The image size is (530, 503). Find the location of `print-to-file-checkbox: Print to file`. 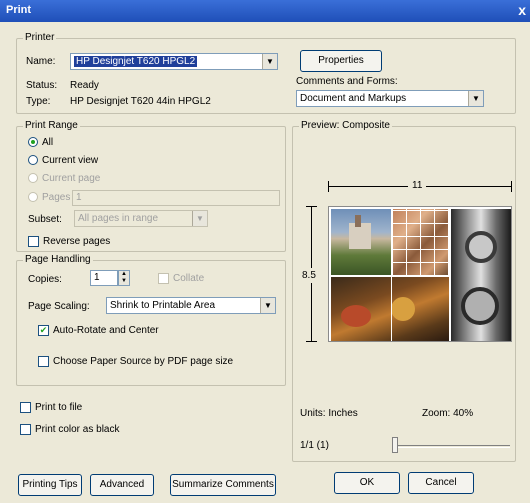

print-to-file-checkbox: Print to file is located at coordinates (51, 407).